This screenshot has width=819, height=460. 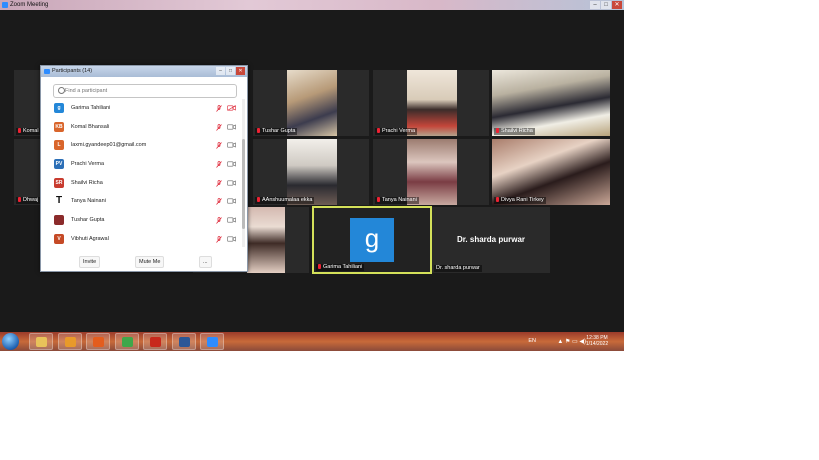 What do you see at coordinates (312, 341) in the screenshot?
I see `windows-taskbar: EN ▲ ⚑ ▭ ◀) 12:38 PM 1/14/2022` at bounding box center [312, 341].